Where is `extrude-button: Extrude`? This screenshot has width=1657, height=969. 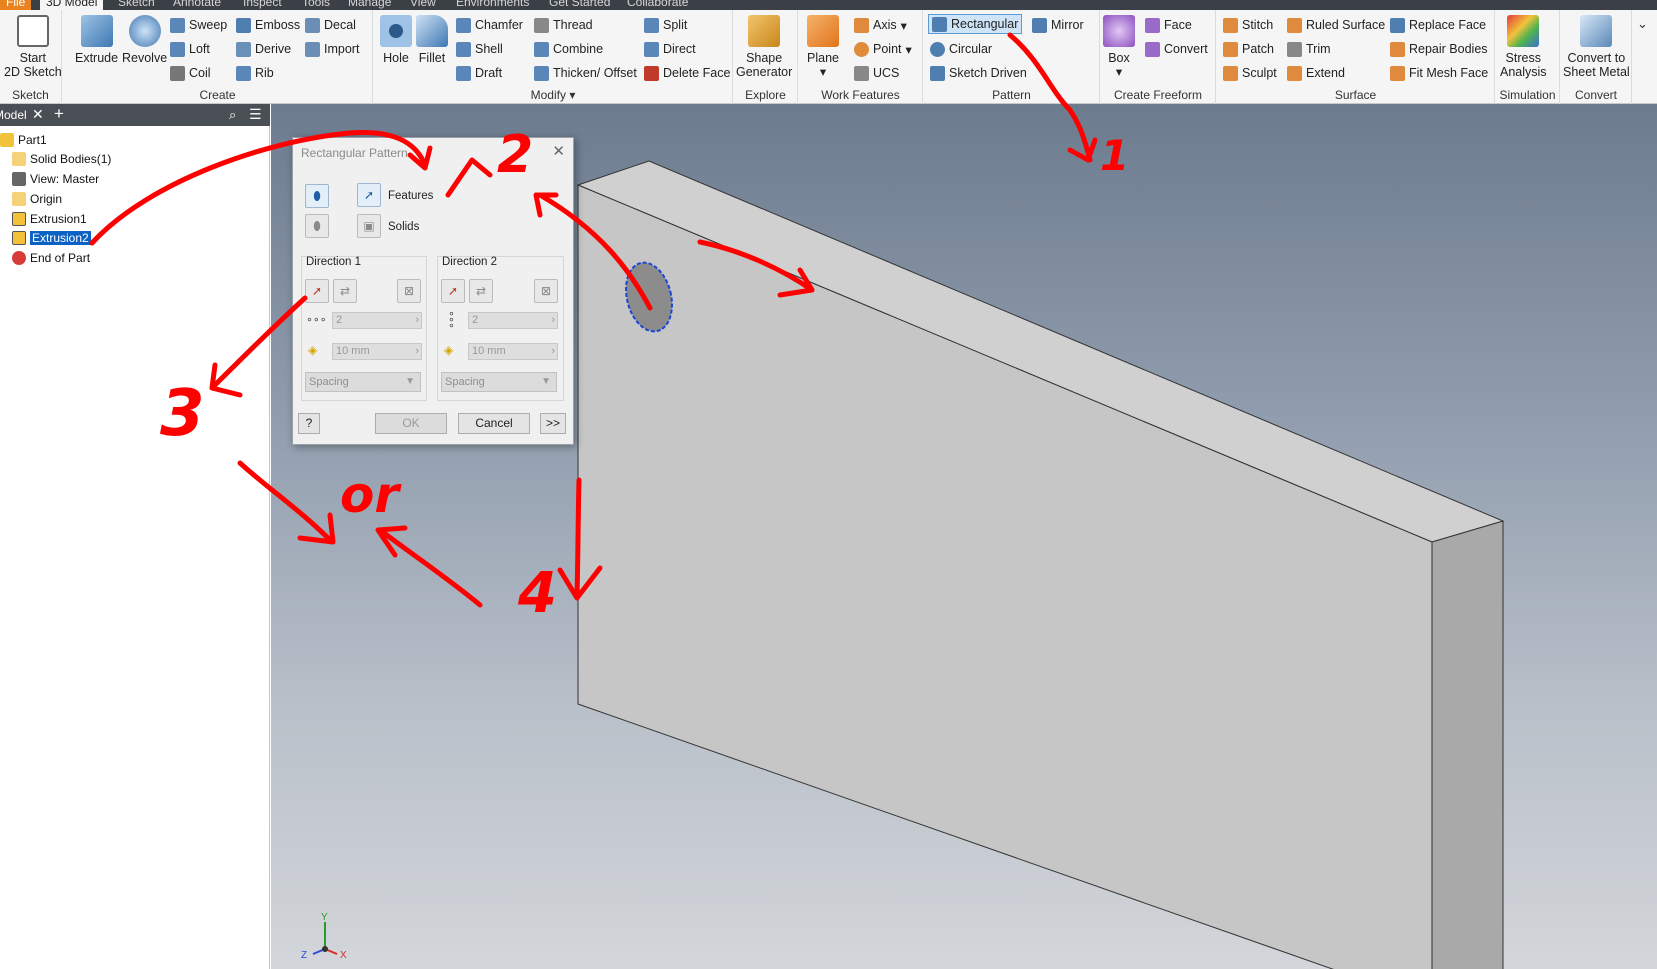
extrude-button: Extrude is located at coordinates (96, 40).